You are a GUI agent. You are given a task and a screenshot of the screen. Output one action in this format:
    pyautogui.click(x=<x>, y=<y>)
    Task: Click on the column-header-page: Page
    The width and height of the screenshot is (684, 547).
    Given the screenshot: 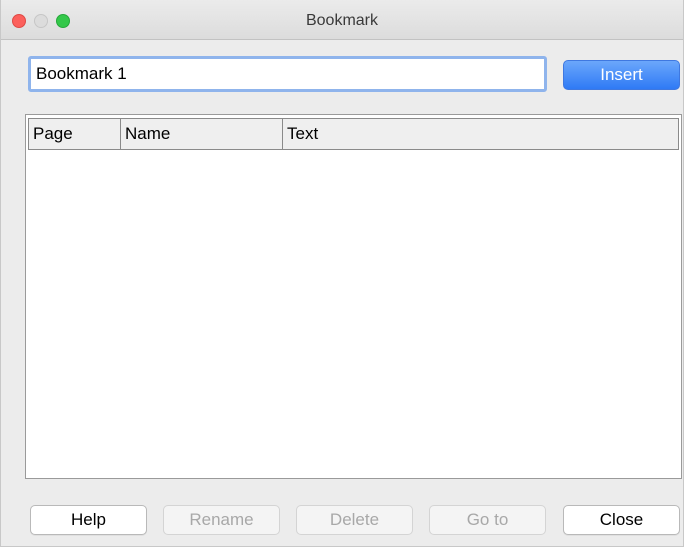 What is the action you would take?
    pyautogui.click(x=75, y=134)
    